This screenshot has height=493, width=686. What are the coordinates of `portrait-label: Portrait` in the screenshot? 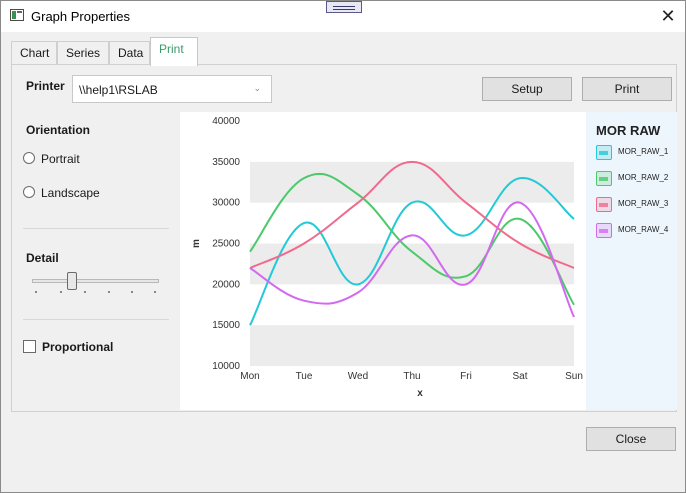 It's located at (60, 159).